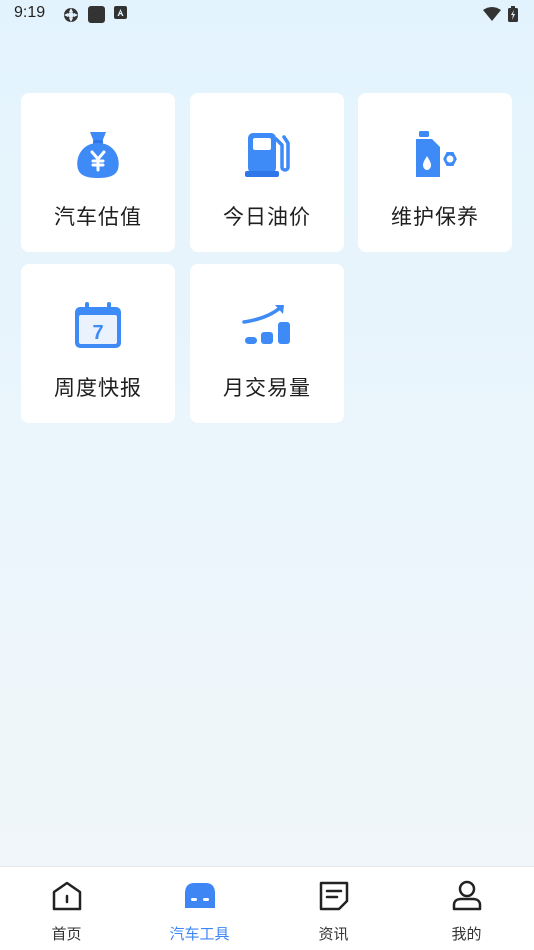 The height and width of the screenshot is (950, 534). Describe the element at coordinates (66, 934) in the screenshot. I see `tab-label: 首页` at that location.